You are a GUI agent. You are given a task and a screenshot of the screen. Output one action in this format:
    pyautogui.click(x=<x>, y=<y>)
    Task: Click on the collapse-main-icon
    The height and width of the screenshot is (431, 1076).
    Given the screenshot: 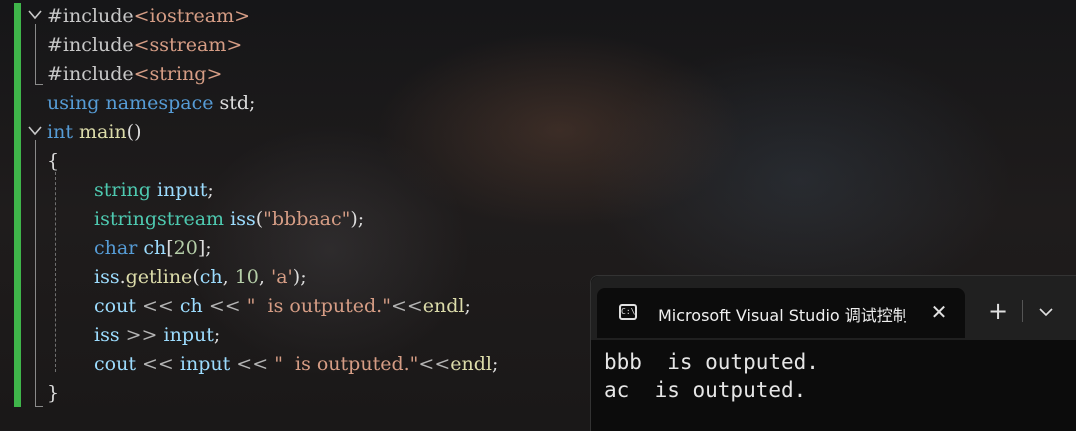 What is the action you would take?
    pyautogui.click(x=35, y=131)
    